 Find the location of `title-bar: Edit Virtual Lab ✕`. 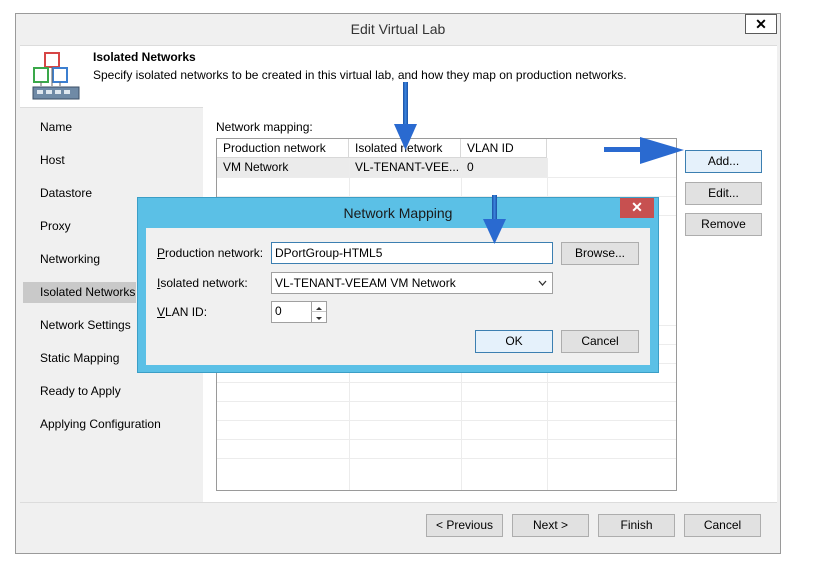

title-bar: Edit Virtual Lab ✕ is located at coordinates (398, 29).